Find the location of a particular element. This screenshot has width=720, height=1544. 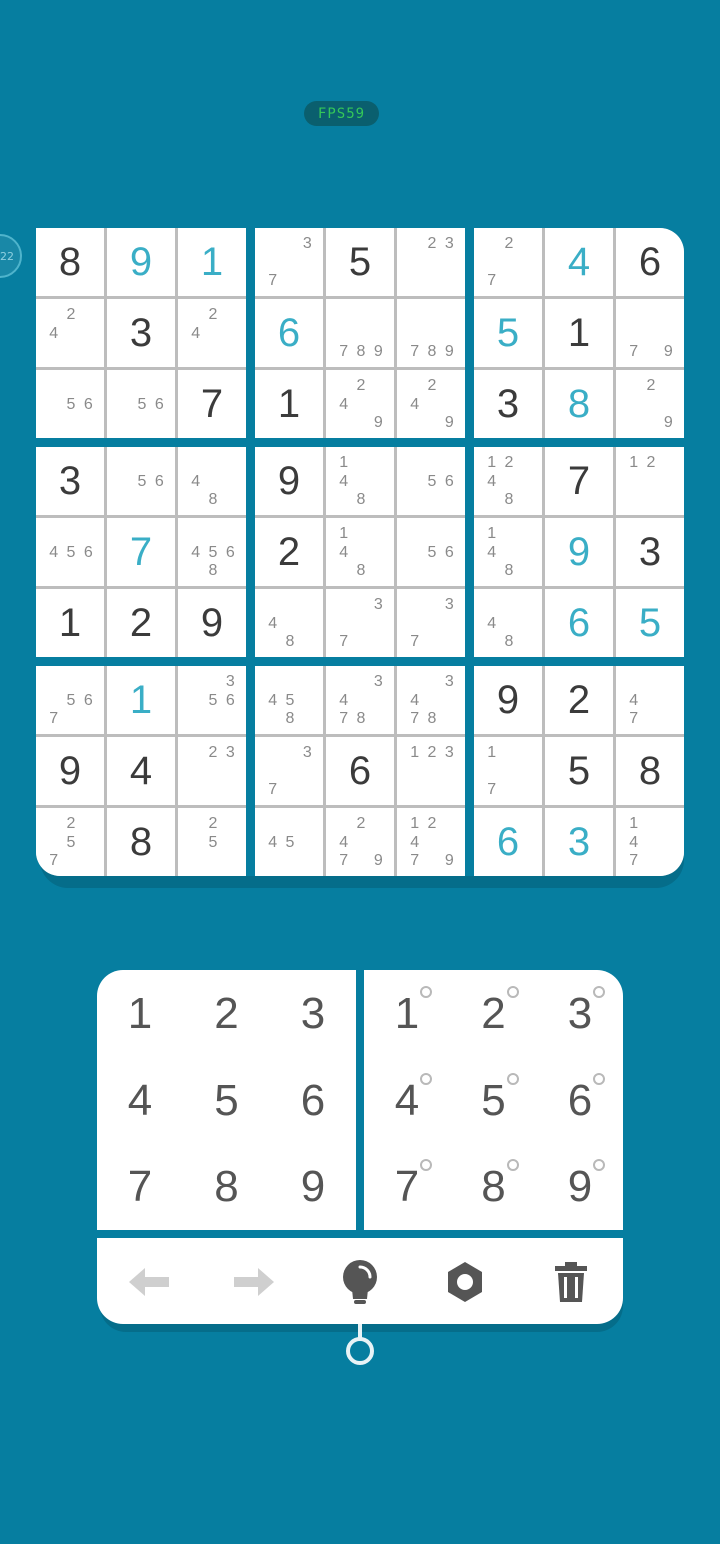

note-key-6: 6 is located at coordinates (580, 1101).